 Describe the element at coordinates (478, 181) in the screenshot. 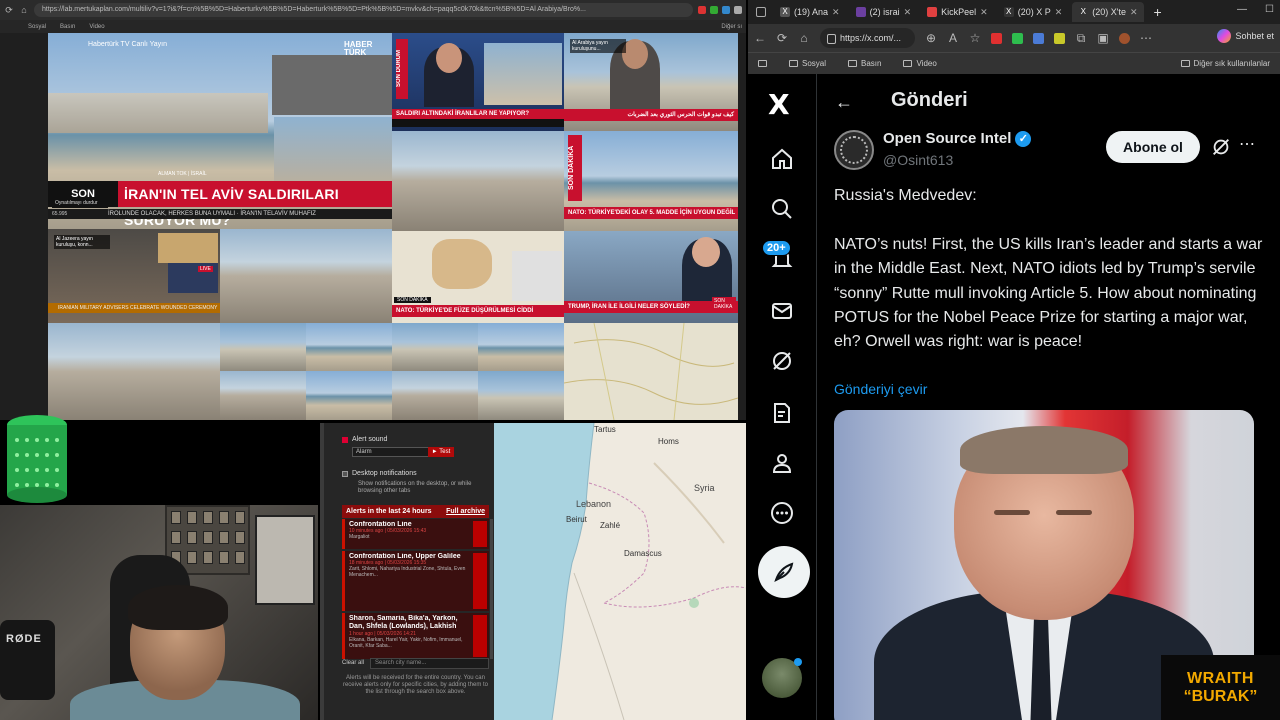

I see `stream-tel-aviv-cam` at that location.